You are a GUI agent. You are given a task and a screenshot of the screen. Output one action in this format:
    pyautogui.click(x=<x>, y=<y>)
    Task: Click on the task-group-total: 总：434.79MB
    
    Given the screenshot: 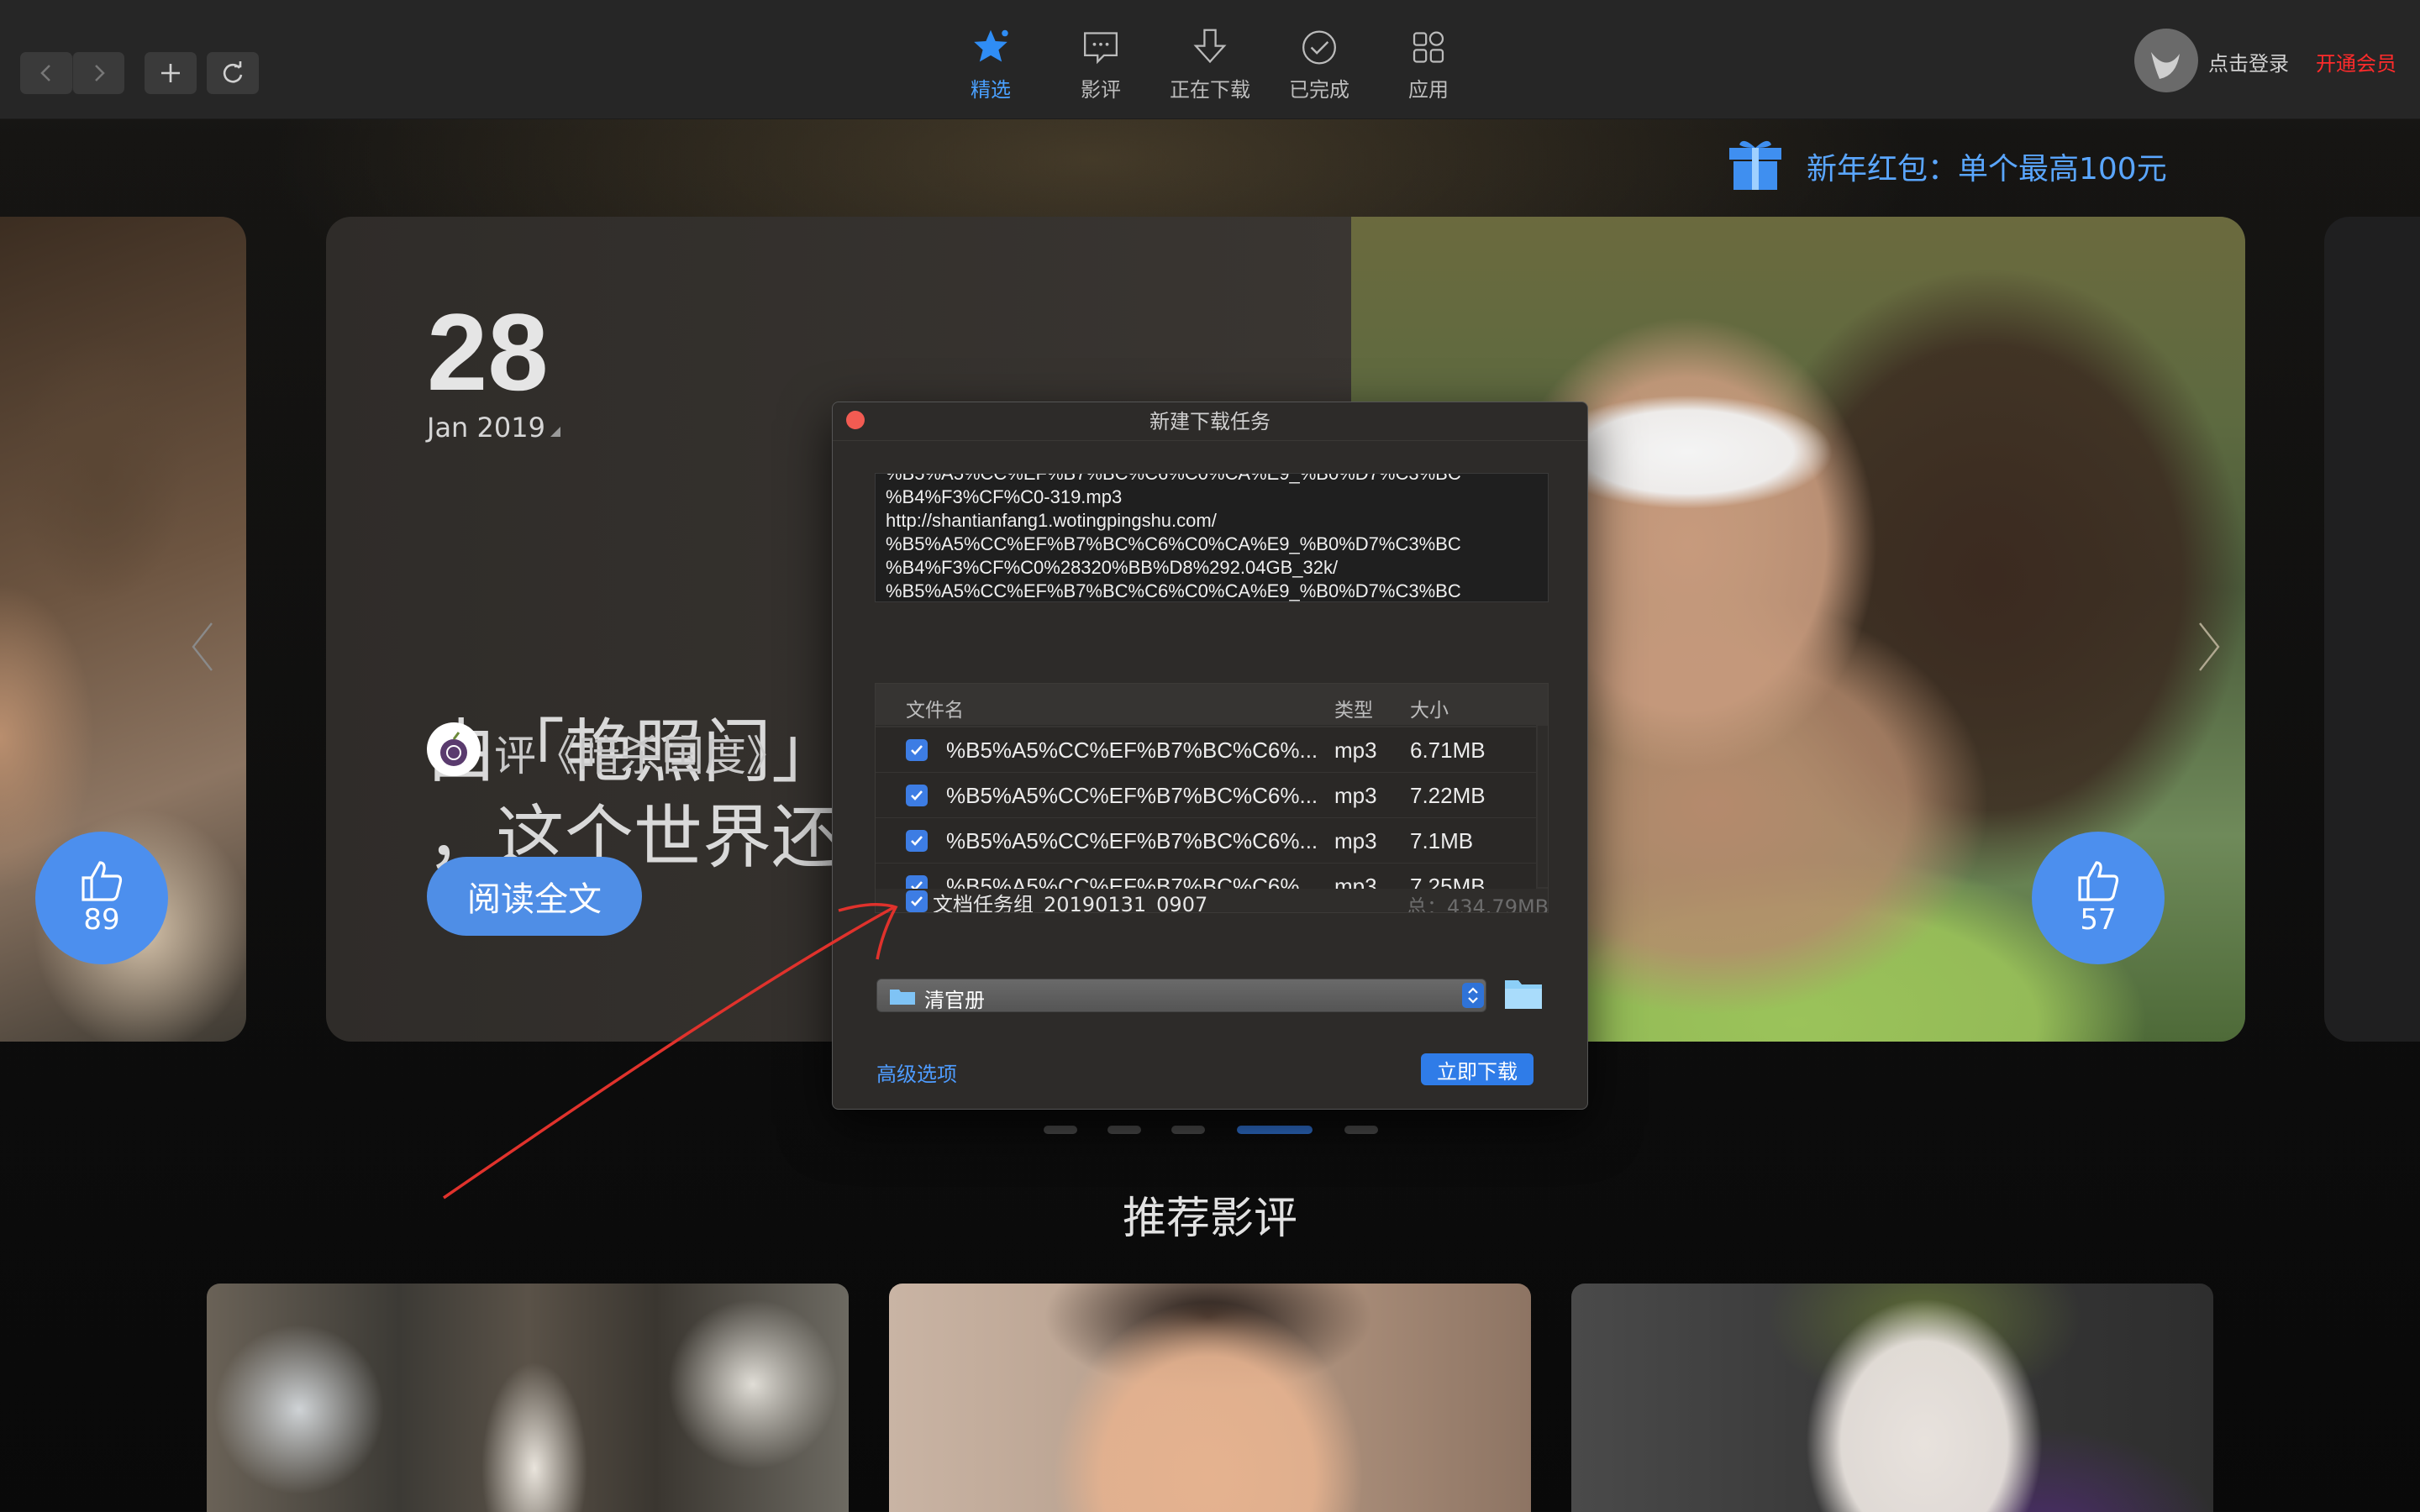 What is the action you would take?
    pyautogui.click(x=1478, y=904)
    